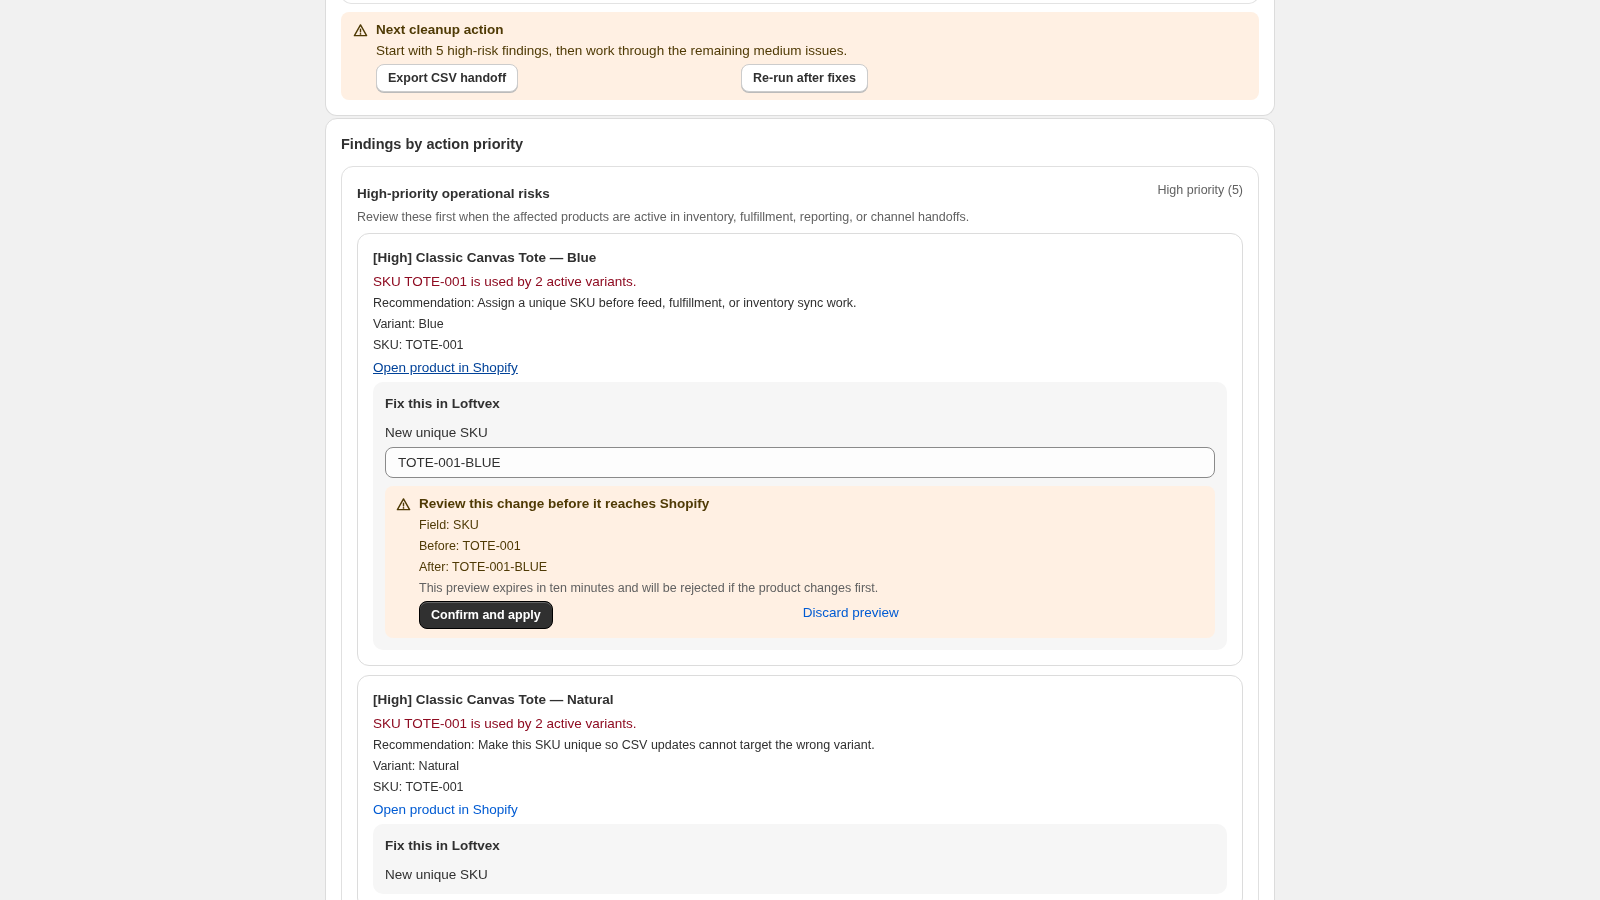  What do you see at coordinates (624, 745) in the screenshot?
I see `recommendation-text: Recommendation: Make this SKU unique so CSV updates cannot target the wrong variant.` at bounding box center [624, 745].